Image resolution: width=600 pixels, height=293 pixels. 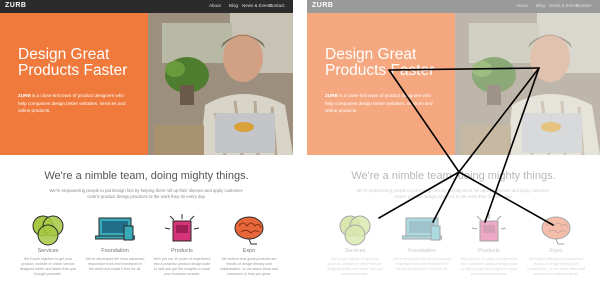 I want to click on service-title: Foundation, so click(x=115, y=251).